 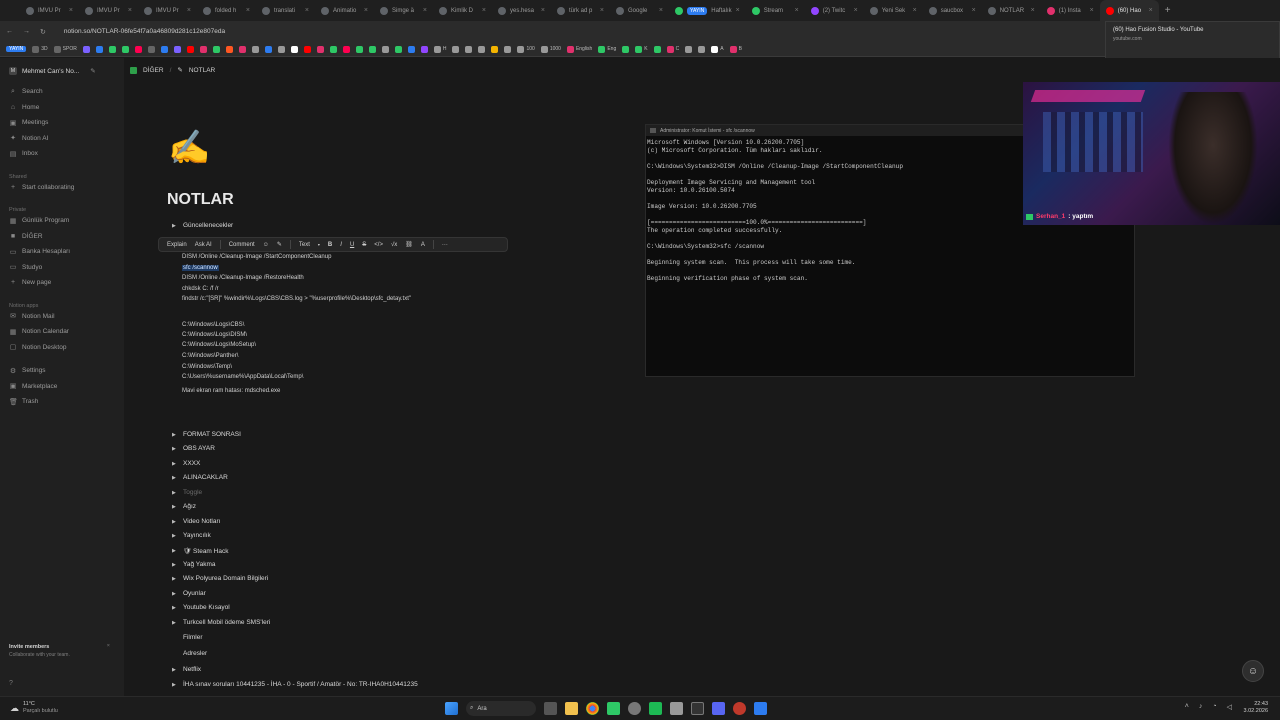 What do you see at coordinates (1201, 707) in the screenshot?
I see `microphone-icon: ♪` at bounding box center [1201, 707].